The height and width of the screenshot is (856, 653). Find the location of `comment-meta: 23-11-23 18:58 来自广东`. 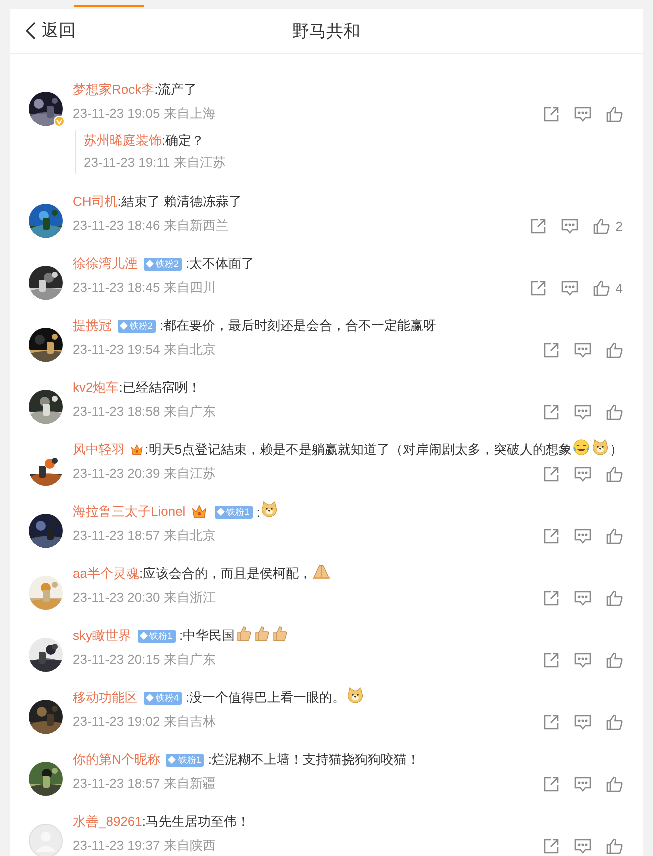

comment-meta: 23-11-23 18:58 来自广东 is located at coordinates (144, 412).